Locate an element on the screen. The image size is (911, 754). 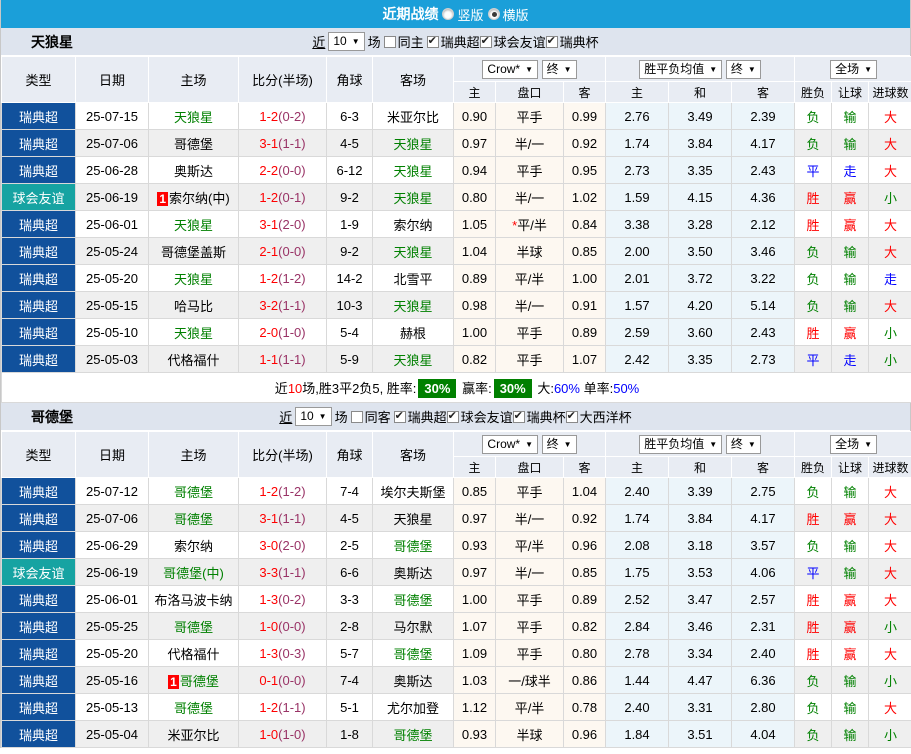
order-badge: 1 is located at coordinates (173, 681).